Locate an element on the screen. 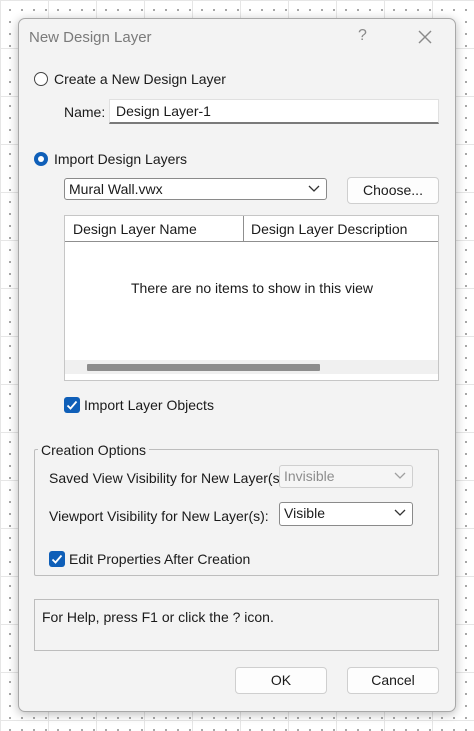 Image resolution: width=474 pixels, height=731 pixels. empty-list-message: There are no items to show in this view is located at coordinates (252, 288).